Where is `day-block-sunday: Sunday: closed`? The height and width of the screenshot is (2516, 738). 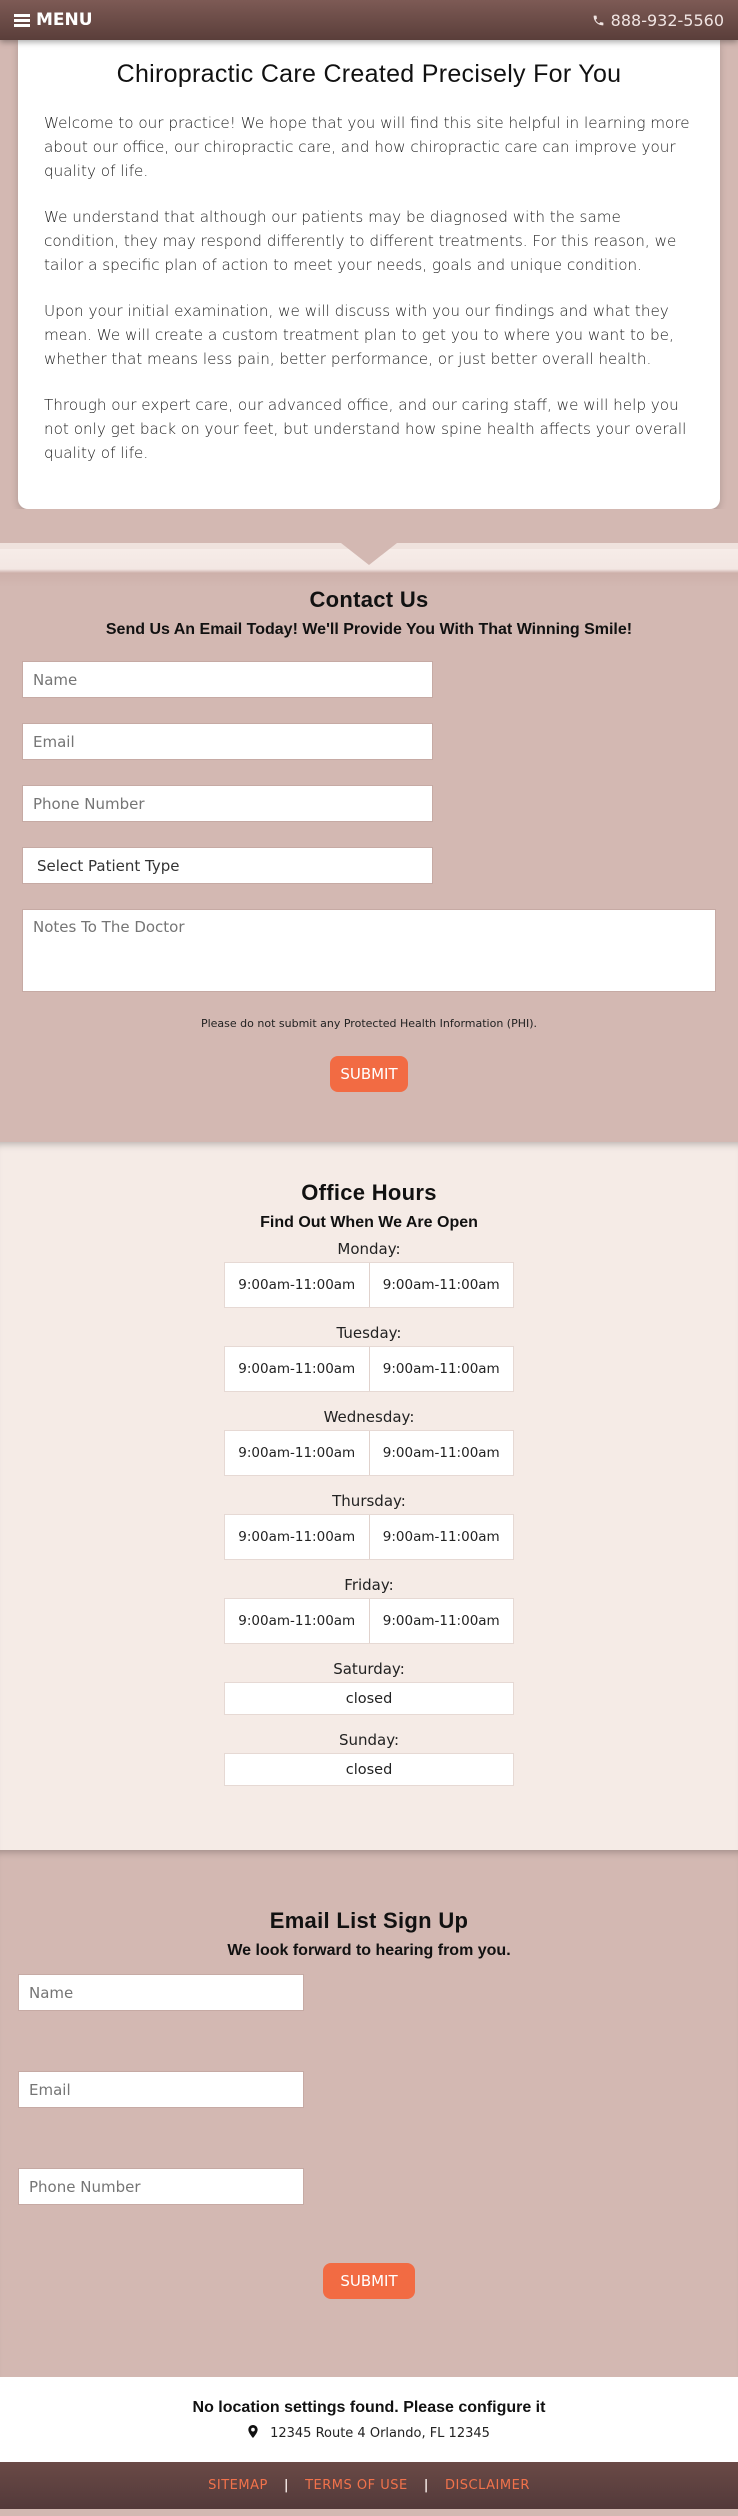
day-block-sunday: Sunday: closed is located at coordinates (369, 1758).